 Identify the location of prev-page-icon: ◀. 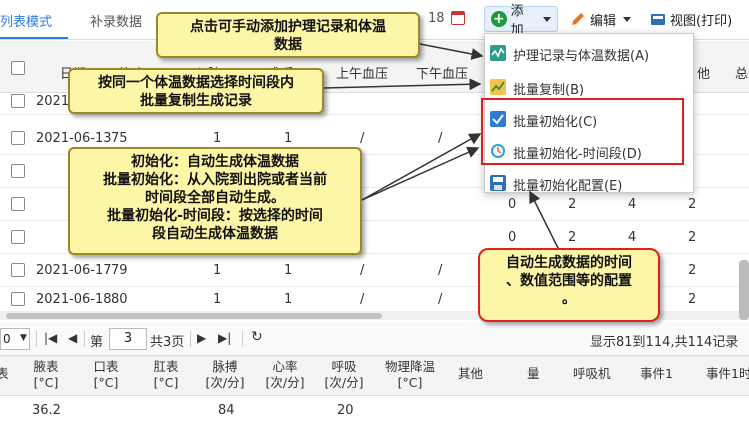
(72, 338).